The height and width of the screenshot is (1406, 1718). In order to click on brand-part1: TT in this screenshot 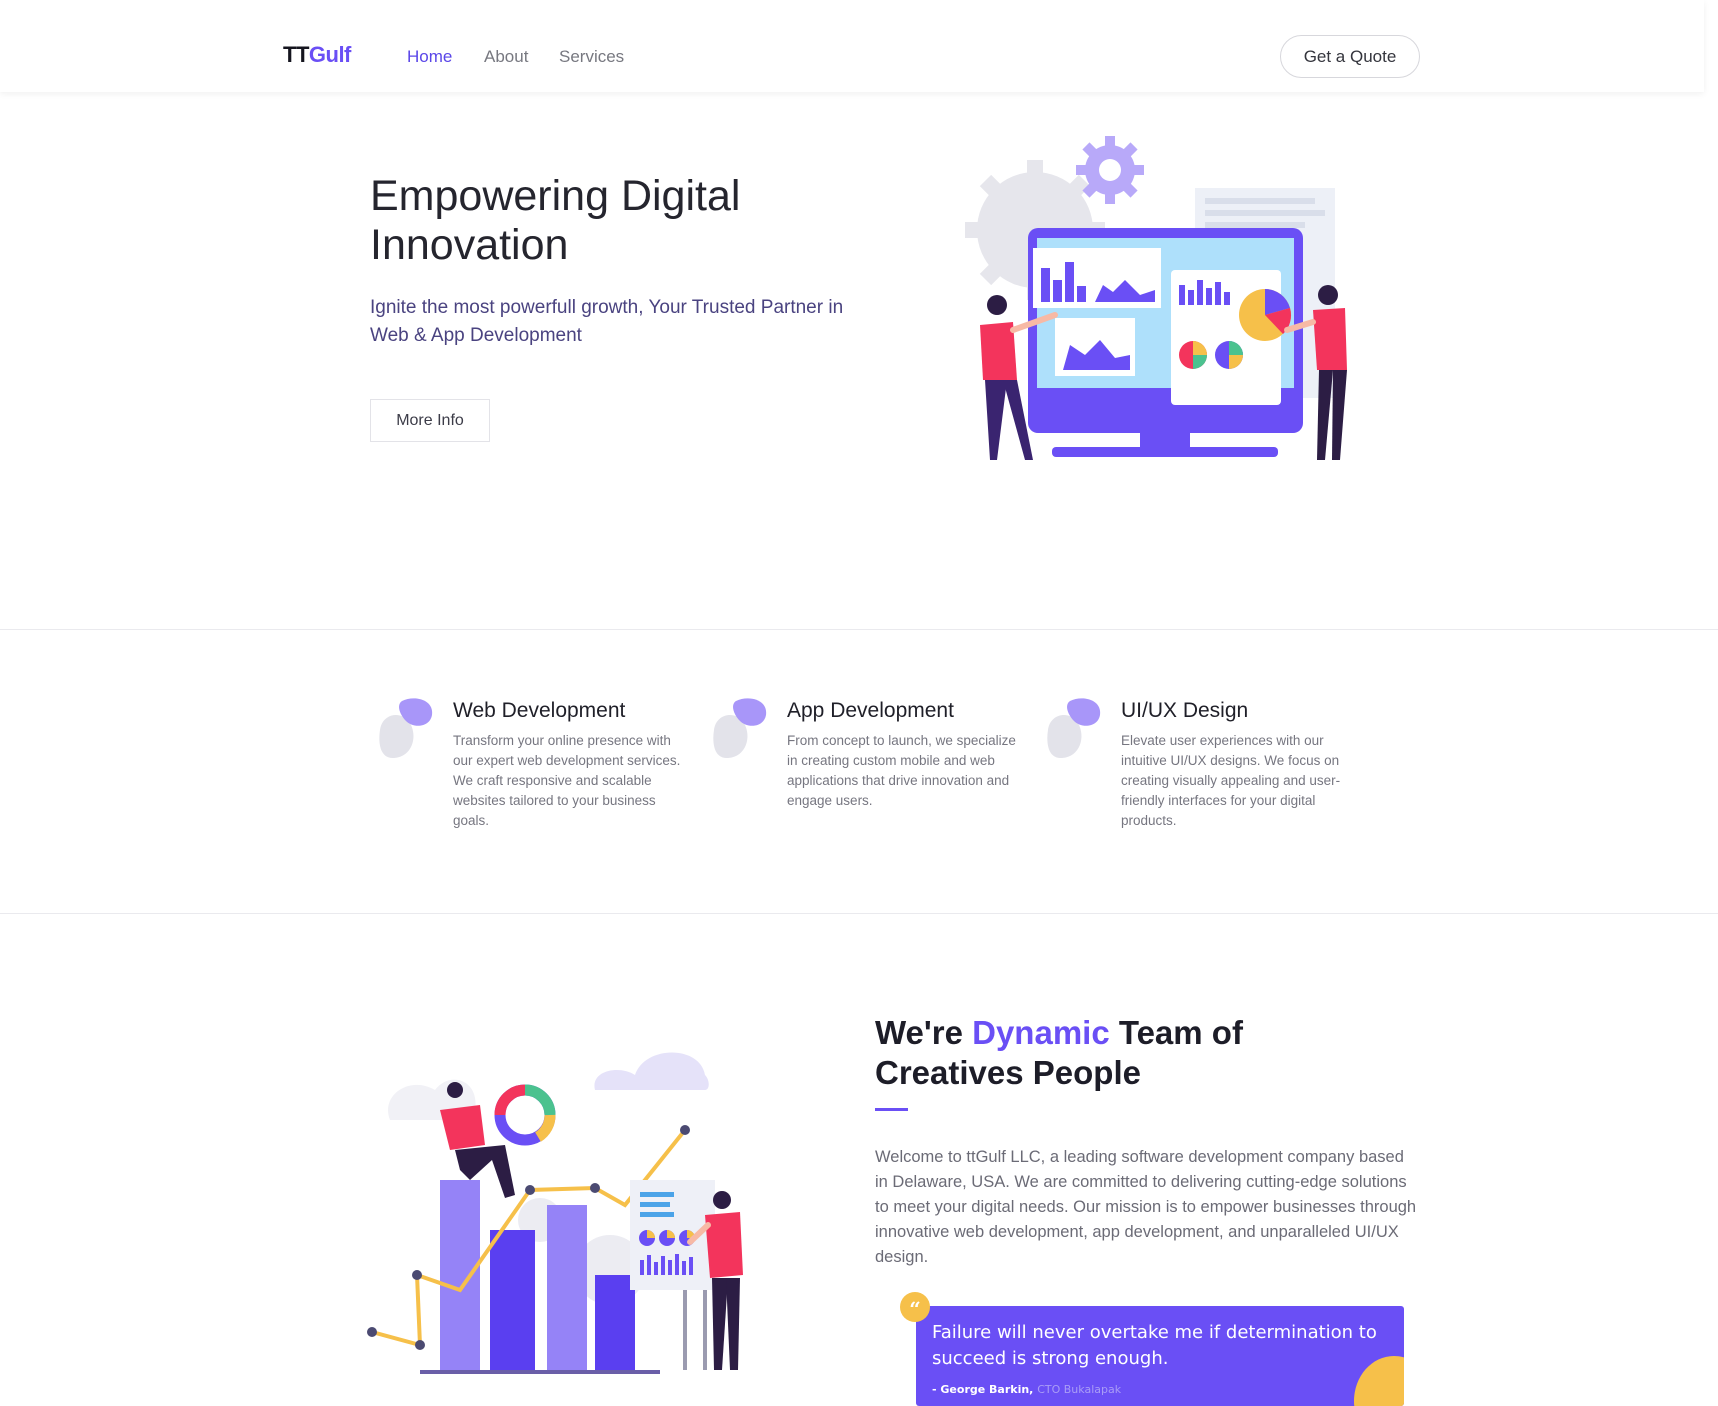, I will do `click(296, 54)`.